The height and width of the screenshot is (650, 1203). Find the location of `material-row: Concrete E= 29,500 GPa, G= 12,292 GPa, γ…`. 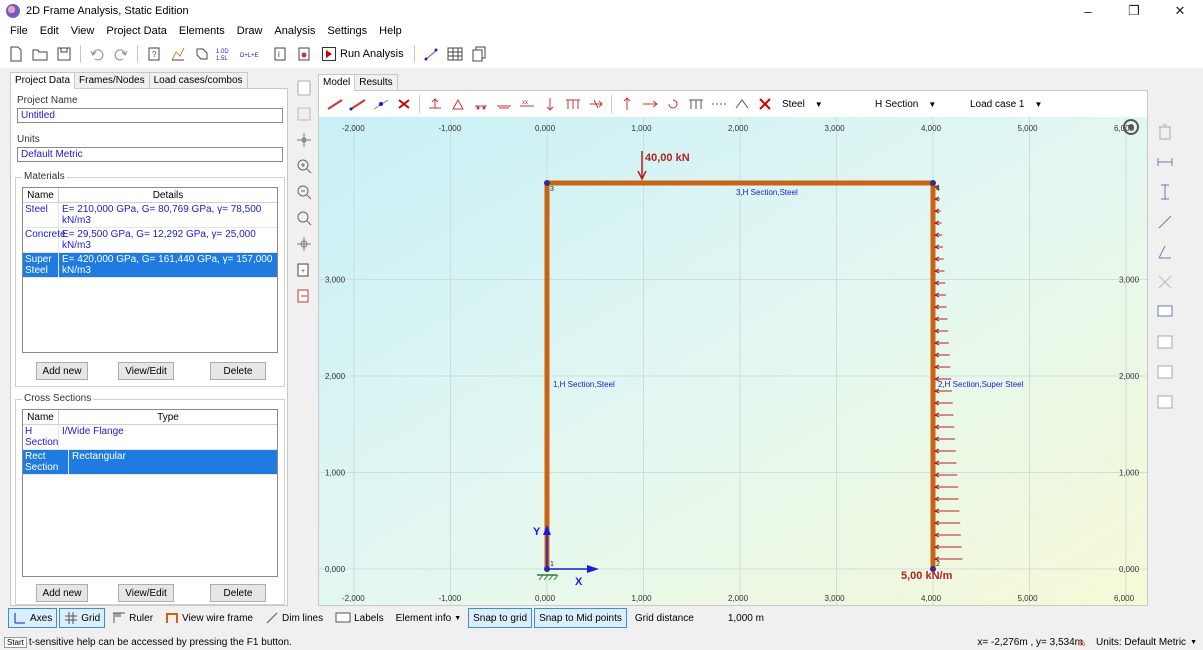

material-row: Concrete E= 29,500 GPa, G= 12,292 GPa, γ… is located at coordinates (150, 240).